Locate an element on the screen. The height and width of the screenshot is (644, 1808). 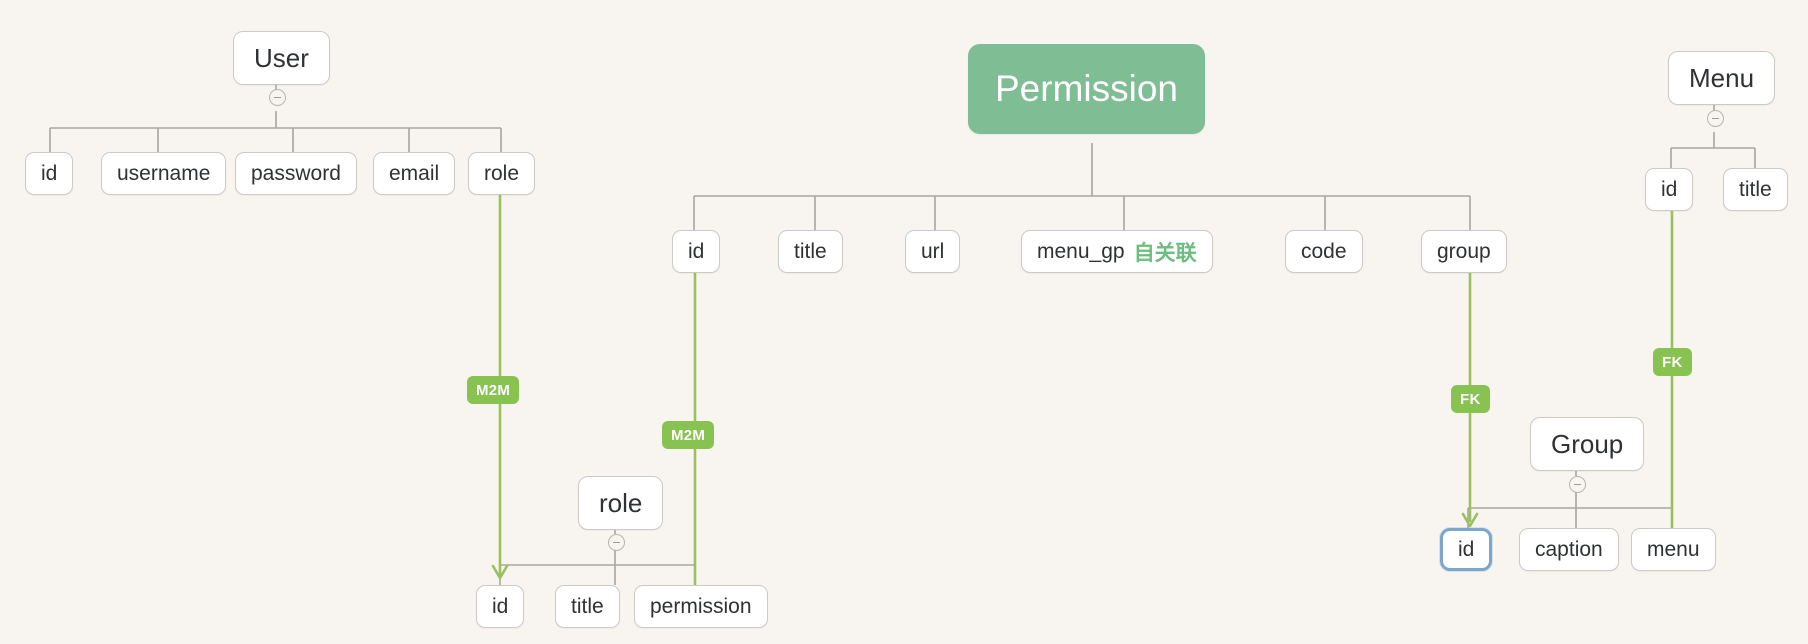
field-node-user-role: role is located at coordinates (502, 173).